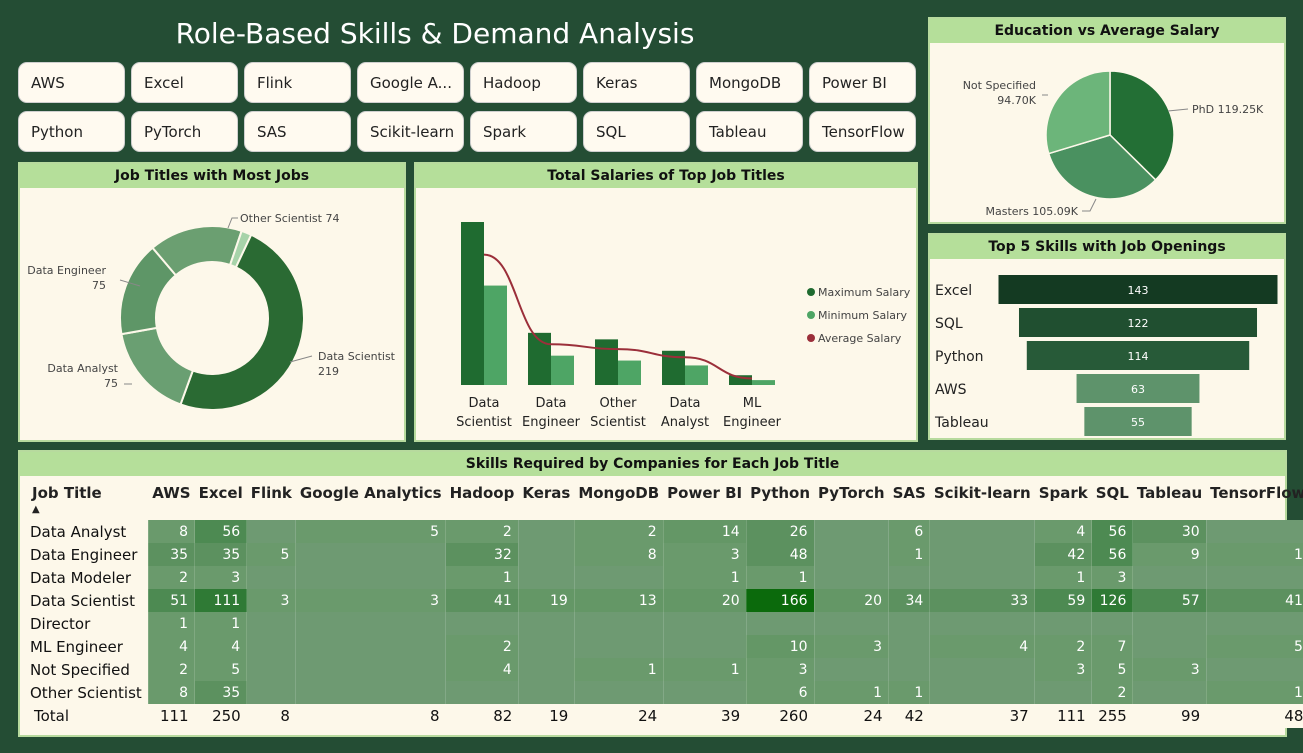 Image resolution: width=1303 pixels, height=753 pixels. What do you see at coordinates (636, 131) in the screenshot?
I see `skill-filter-sql: SQL` at bounding box center [636, 131].